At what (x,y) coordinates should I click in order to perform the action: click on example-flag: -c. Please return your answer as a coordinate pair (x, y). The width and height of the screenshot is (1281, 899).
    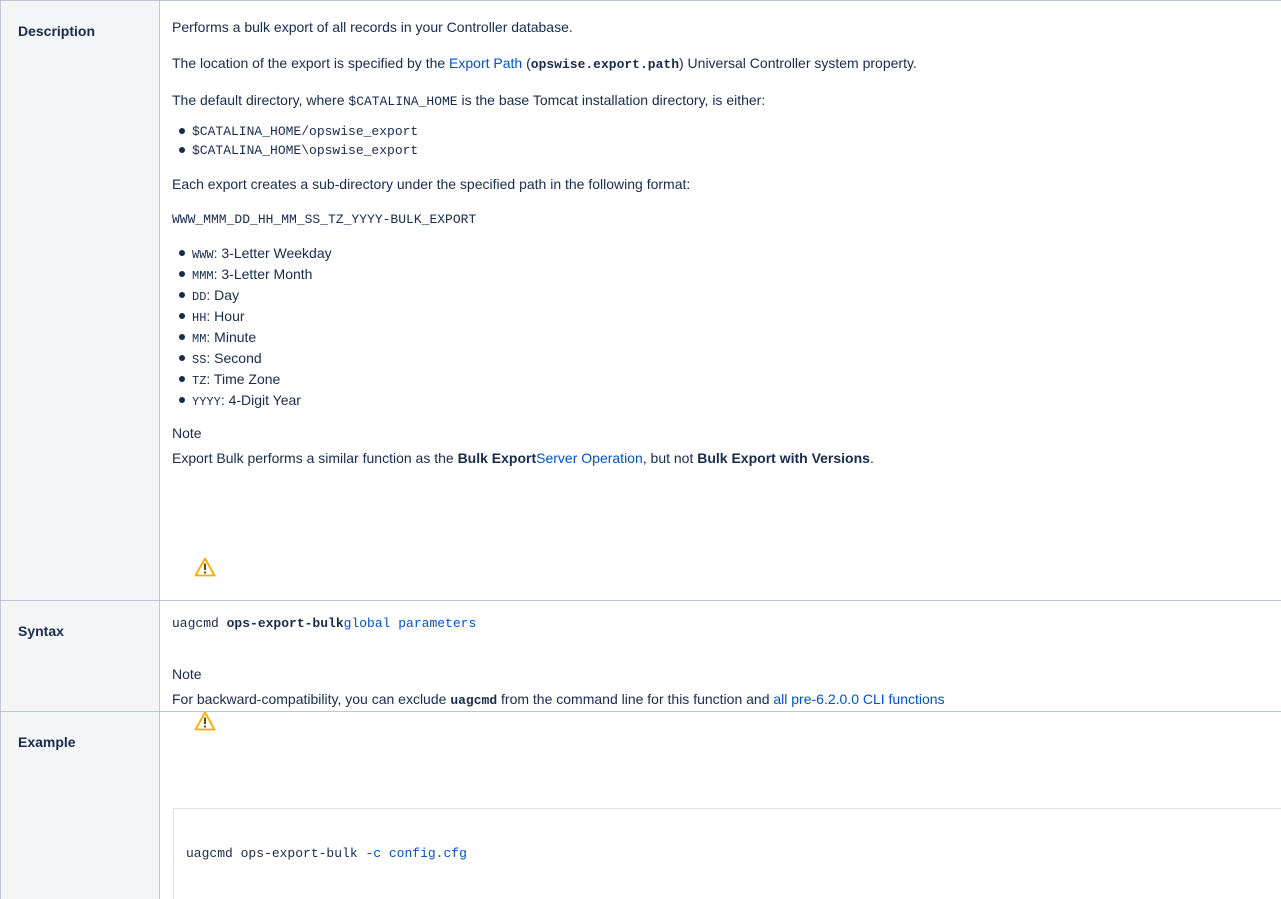
    Looking at the image, I should click on (373, 853).